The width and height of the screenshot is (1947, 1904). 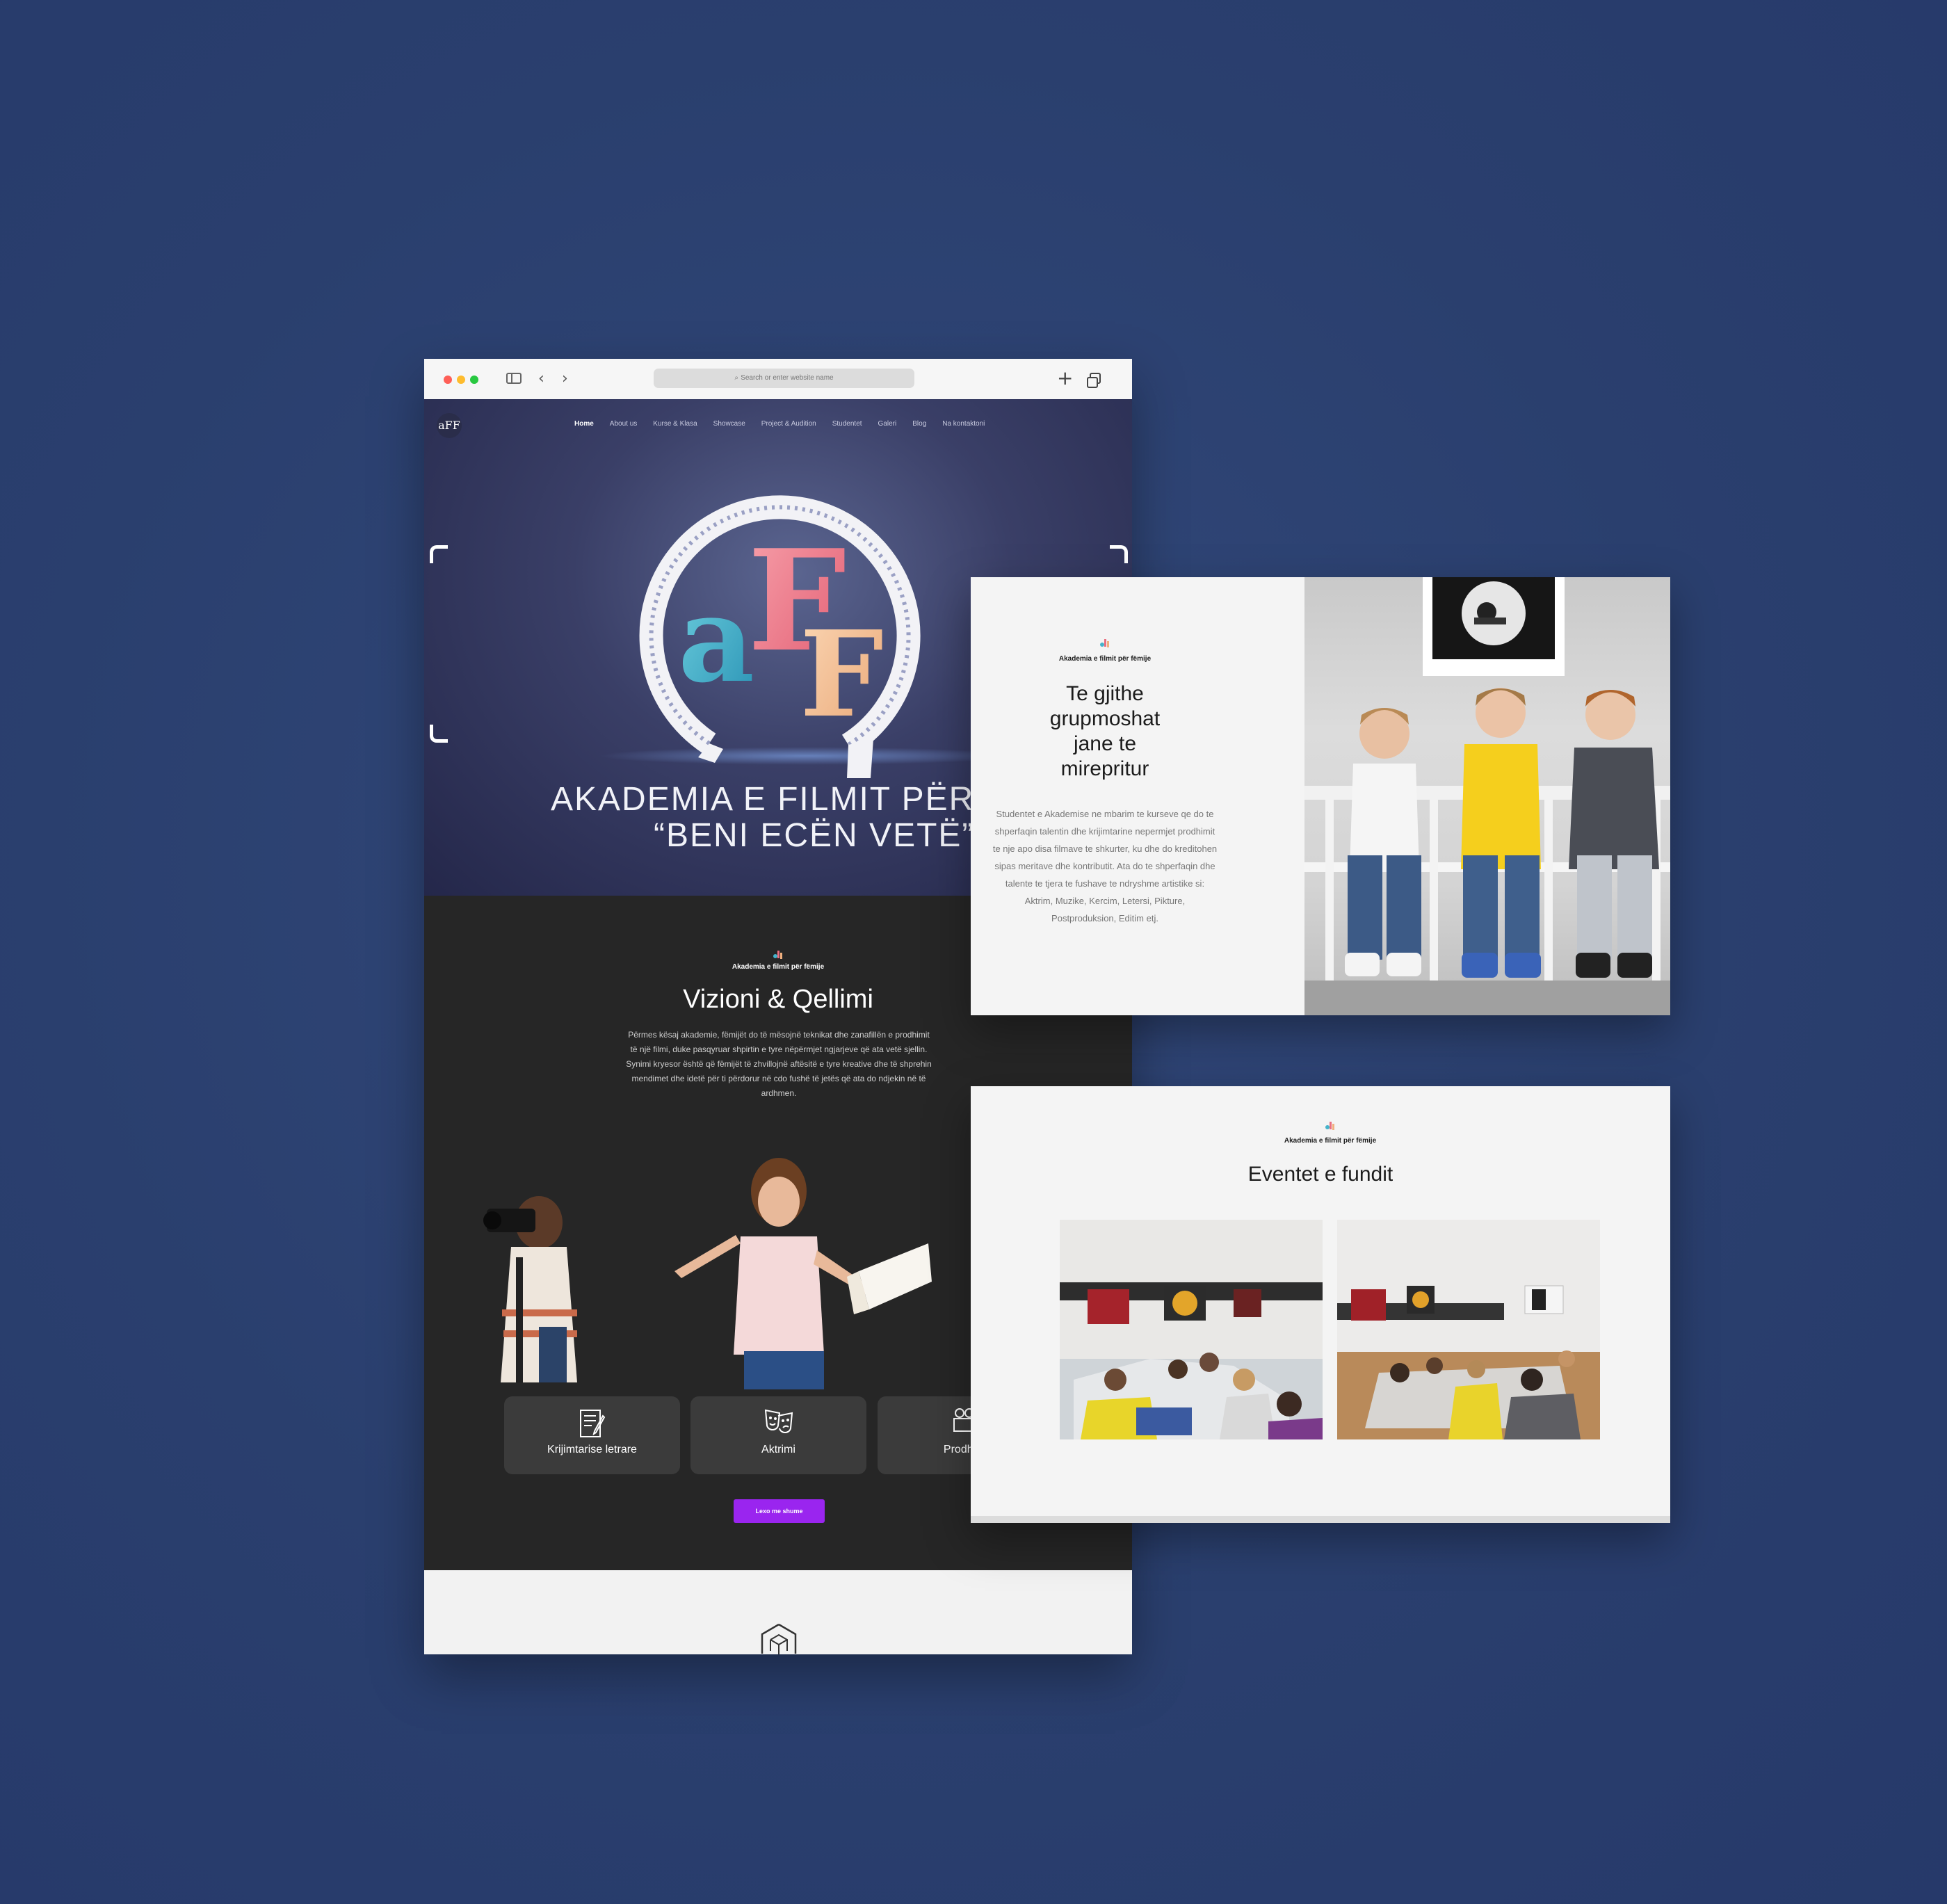 I want to click on card-creative-writing: Krijimtarise letrare, so click(x=592, y=1435).